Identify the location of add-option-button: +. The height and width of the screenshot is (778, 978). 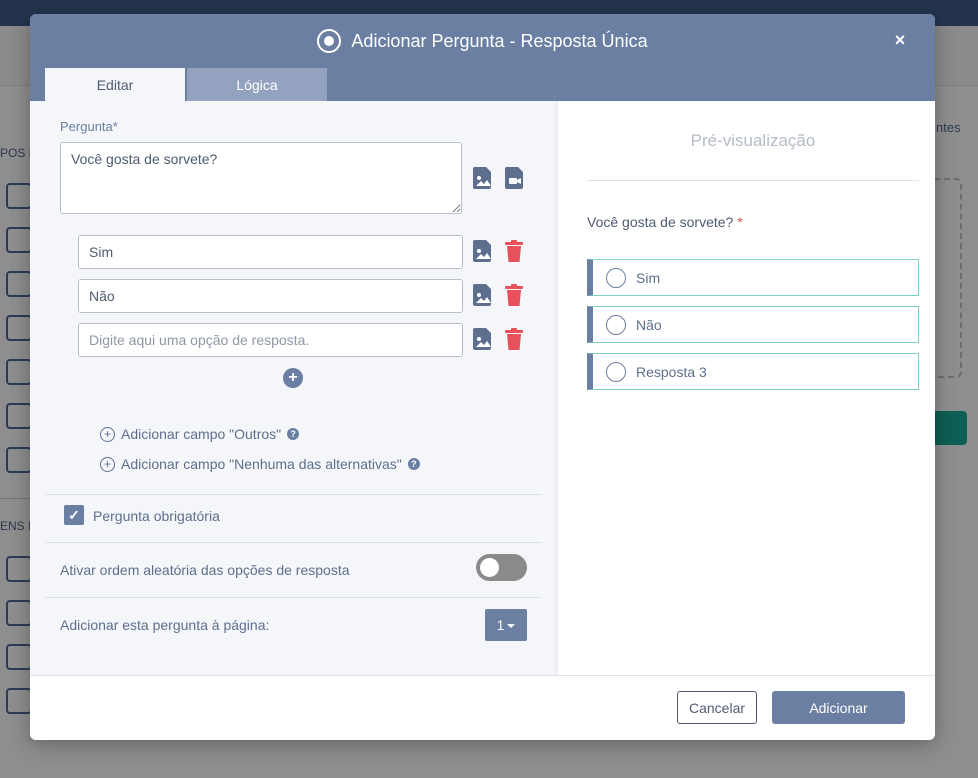
(293, 378).